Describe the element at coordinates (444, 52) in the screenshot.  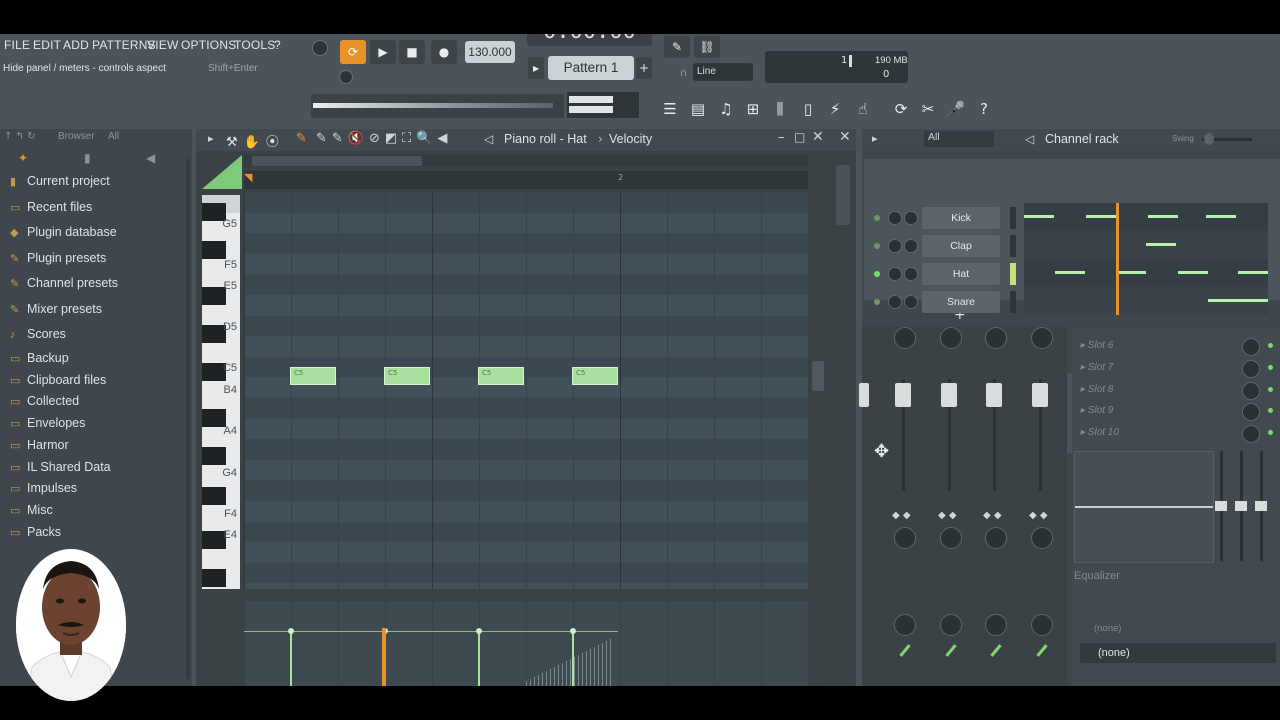
I see `record-button: ●` at that location.